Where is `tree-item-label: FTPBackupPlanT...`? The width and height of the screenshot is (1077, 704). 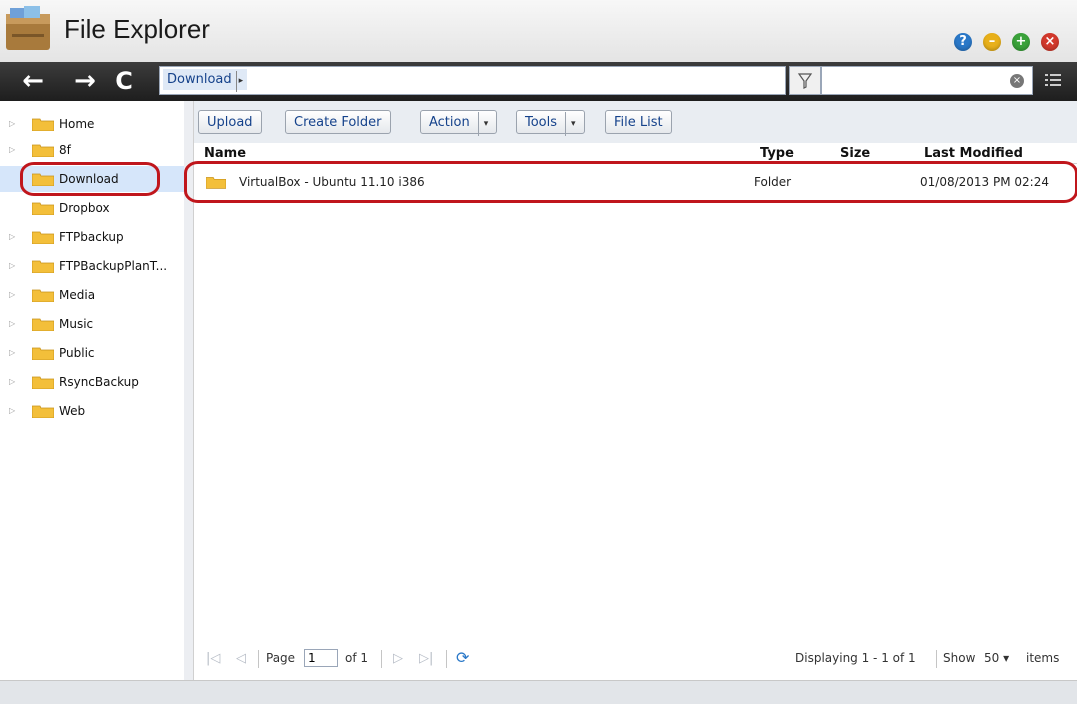 tree-item-label: FTPBackupPlanT... is located at coordinates (113, 266).